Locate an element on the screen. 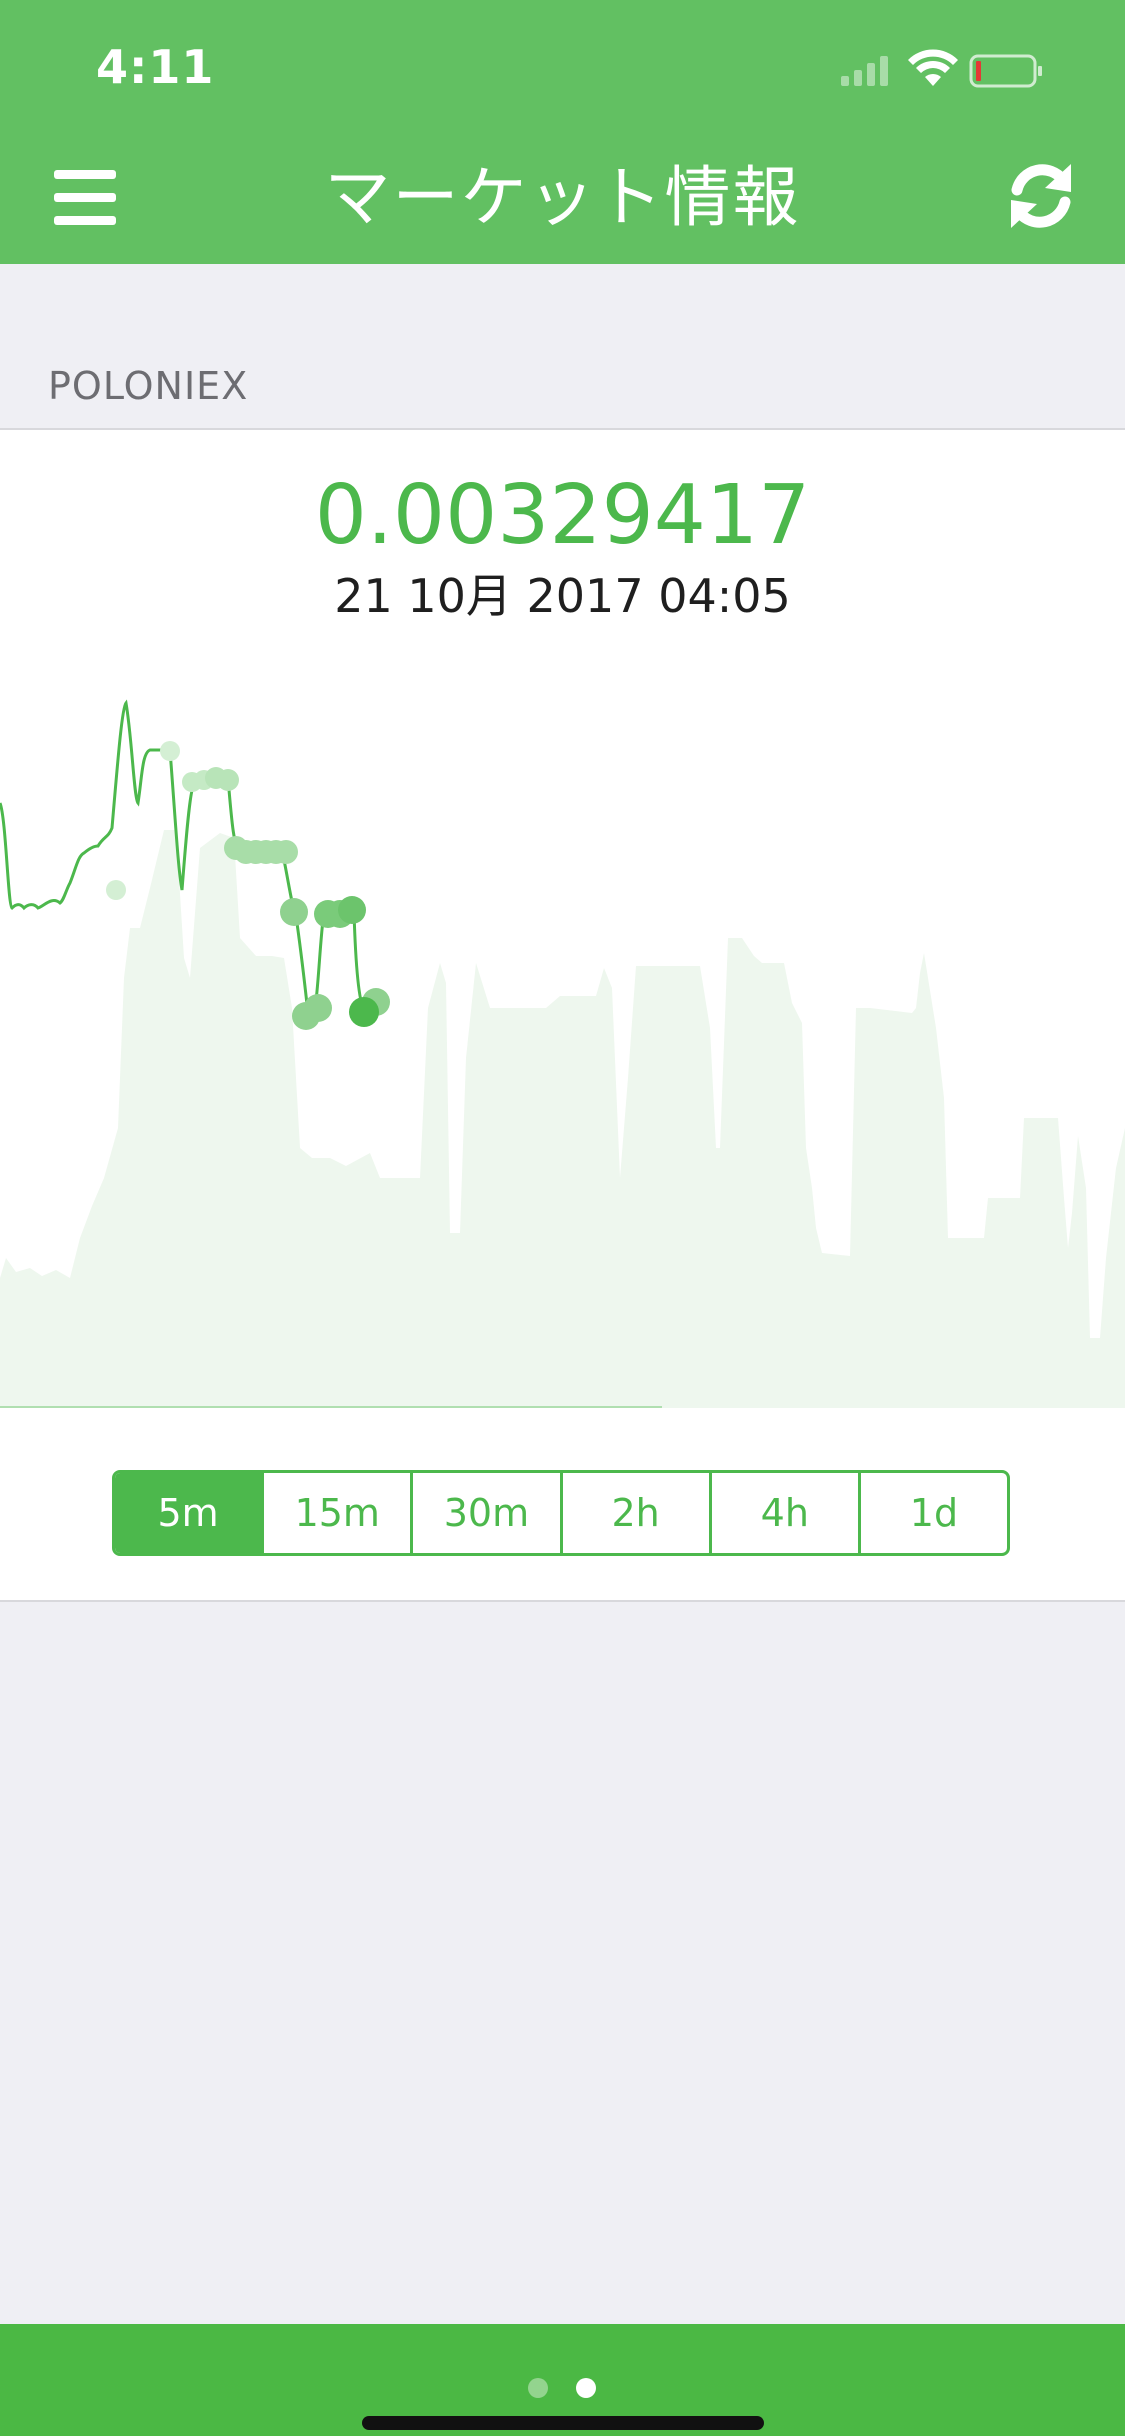 The width and height of the screenshot is (1125, 2436). cellular-signal-icon is located at coordinates (864, 71).